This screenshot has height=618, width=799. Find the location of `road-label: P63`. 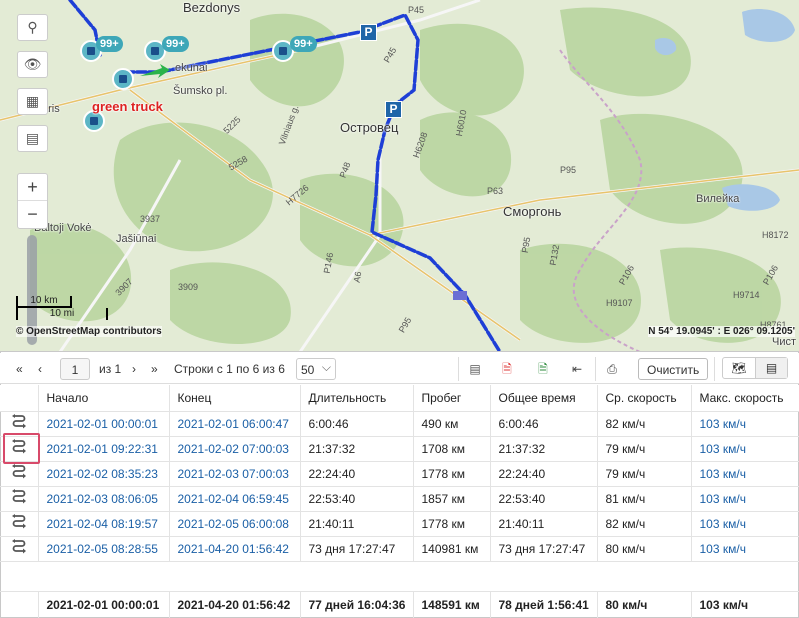

road-label: P63 is located at coordinates (495, 191).